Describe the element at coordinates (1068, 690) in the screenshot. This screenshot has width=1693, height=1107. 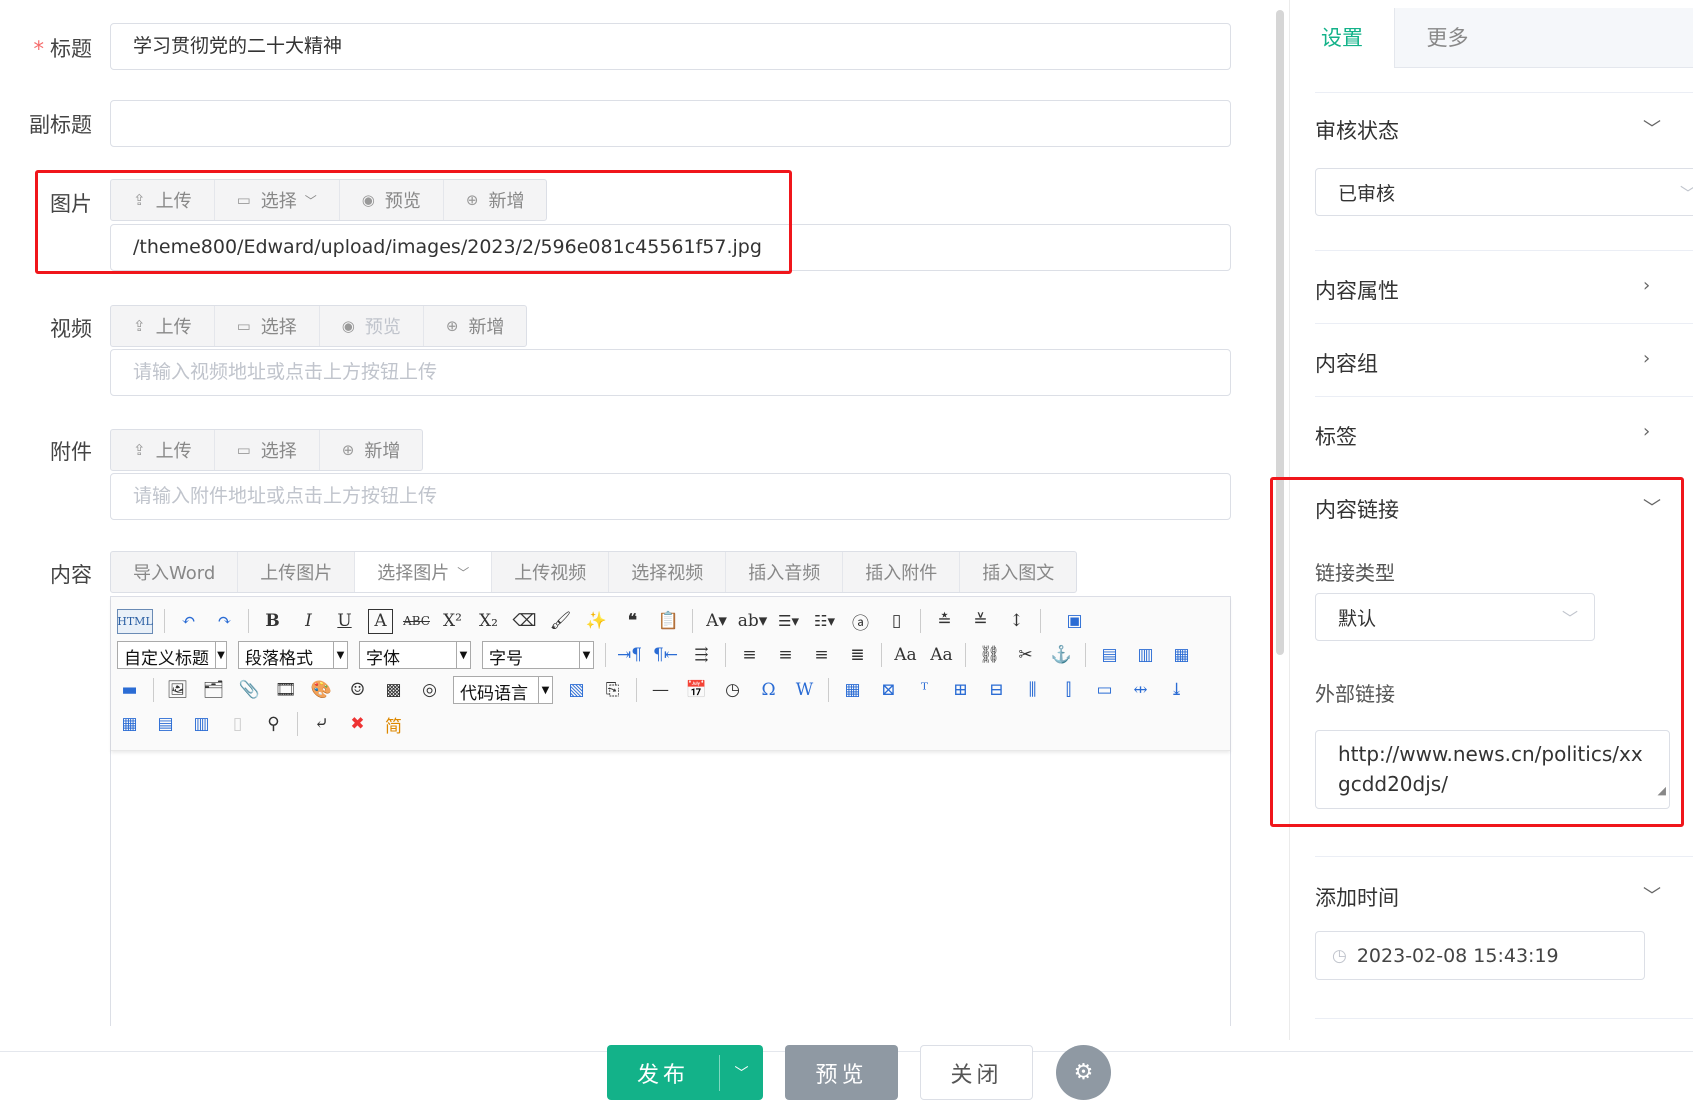
I see `delete-col-icon: ⫿` at that location.